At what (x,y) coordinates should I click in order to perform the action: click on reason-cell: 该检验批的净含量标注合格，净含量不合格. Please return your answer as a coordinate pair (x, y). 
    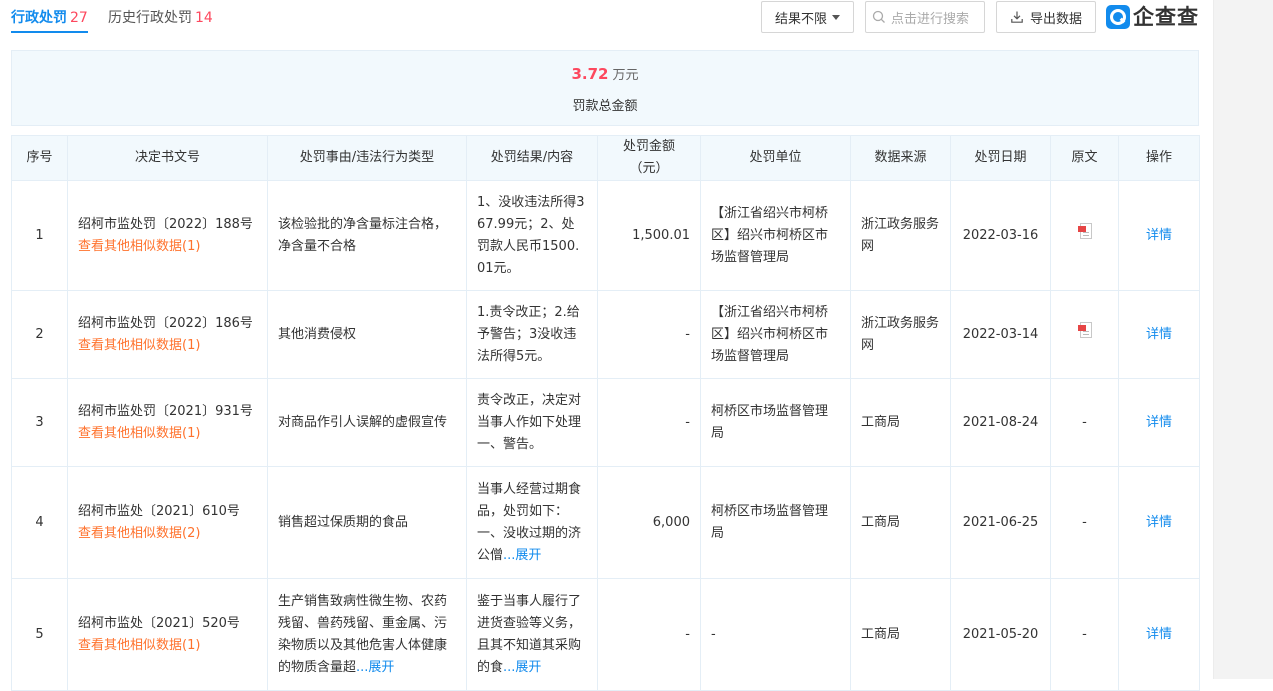
    Looking at the image, I should click on (367, 235).